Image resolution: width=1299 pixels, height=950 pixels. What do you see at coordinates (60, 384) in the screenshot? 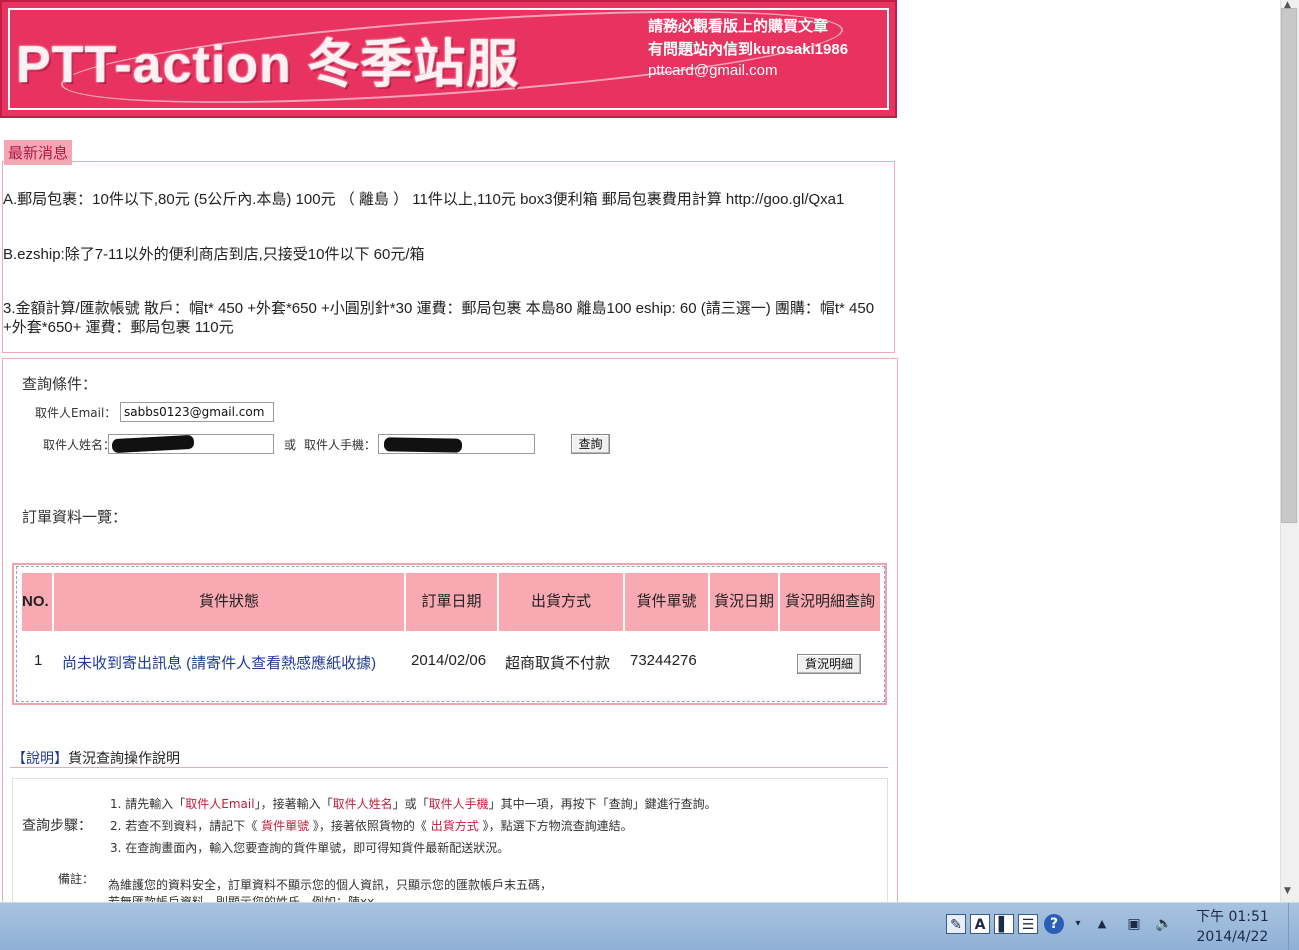
I see `query-heading: 查詢條件：` at bounding box center [60, 384].